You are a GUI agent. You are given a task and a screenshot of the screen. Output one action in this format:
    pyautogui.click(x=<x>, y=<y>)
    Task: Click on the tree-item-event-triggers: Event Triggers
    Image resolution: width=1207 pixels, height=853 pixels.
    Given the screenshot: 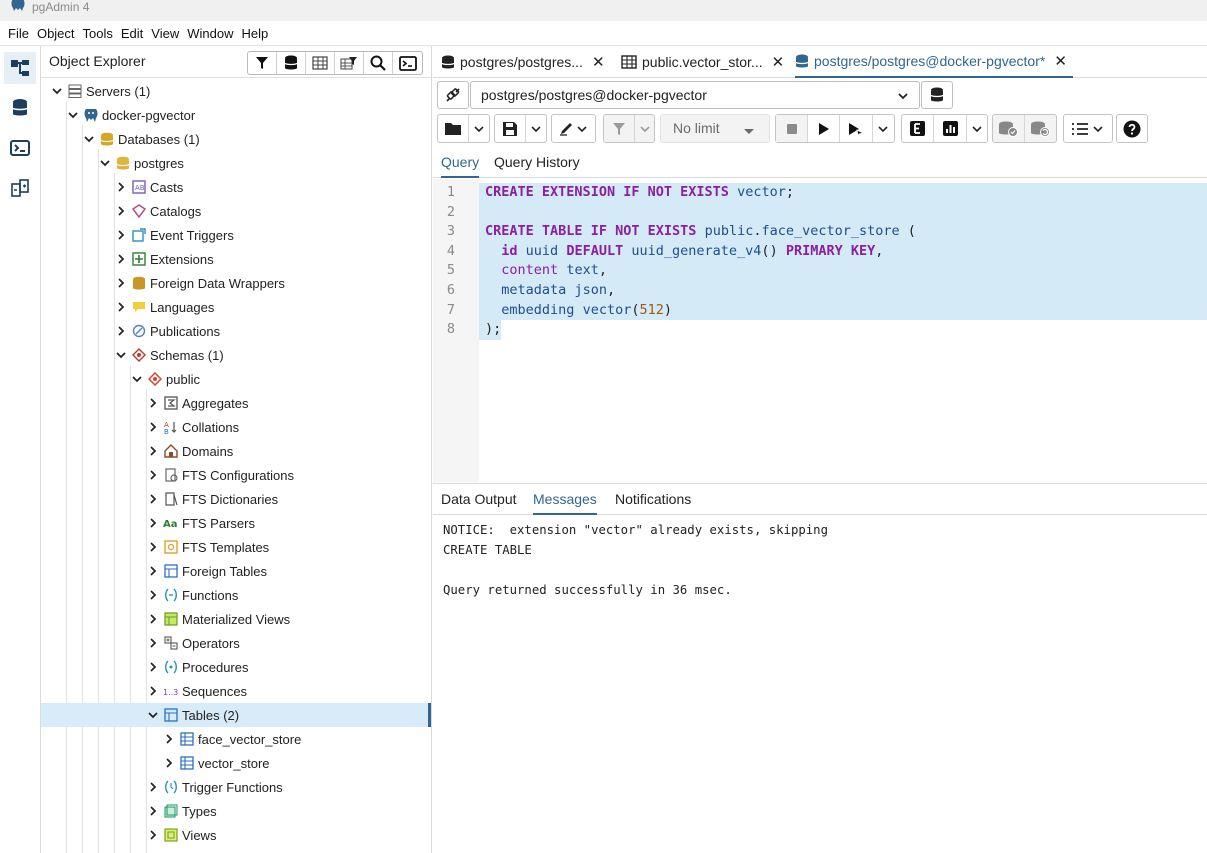 What is the action you would take?
    pyautogui.click(x=236, y=235)
    